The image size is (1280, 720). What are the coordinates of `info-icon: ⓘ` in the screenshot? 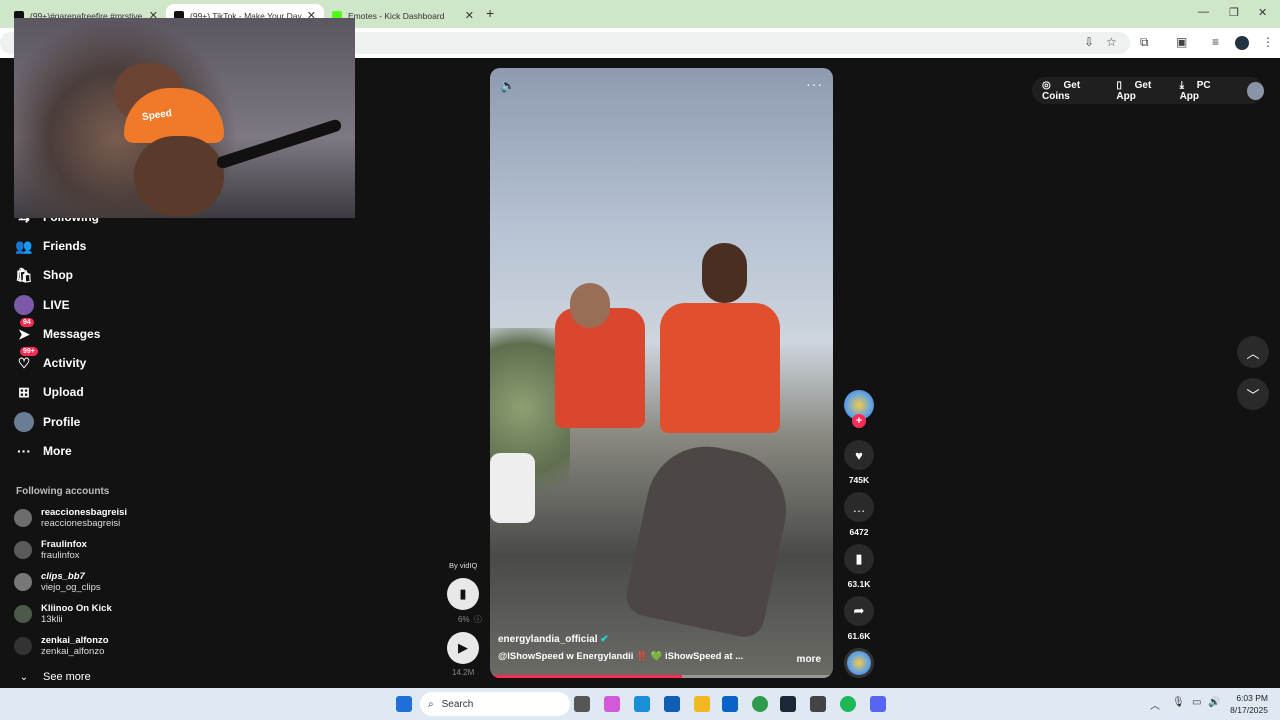 It's located at (478, 619).